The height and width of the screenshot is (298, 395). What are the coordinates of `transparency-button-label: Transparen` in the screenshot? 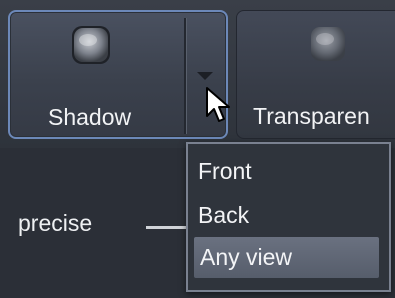 It's located at (311, 116).